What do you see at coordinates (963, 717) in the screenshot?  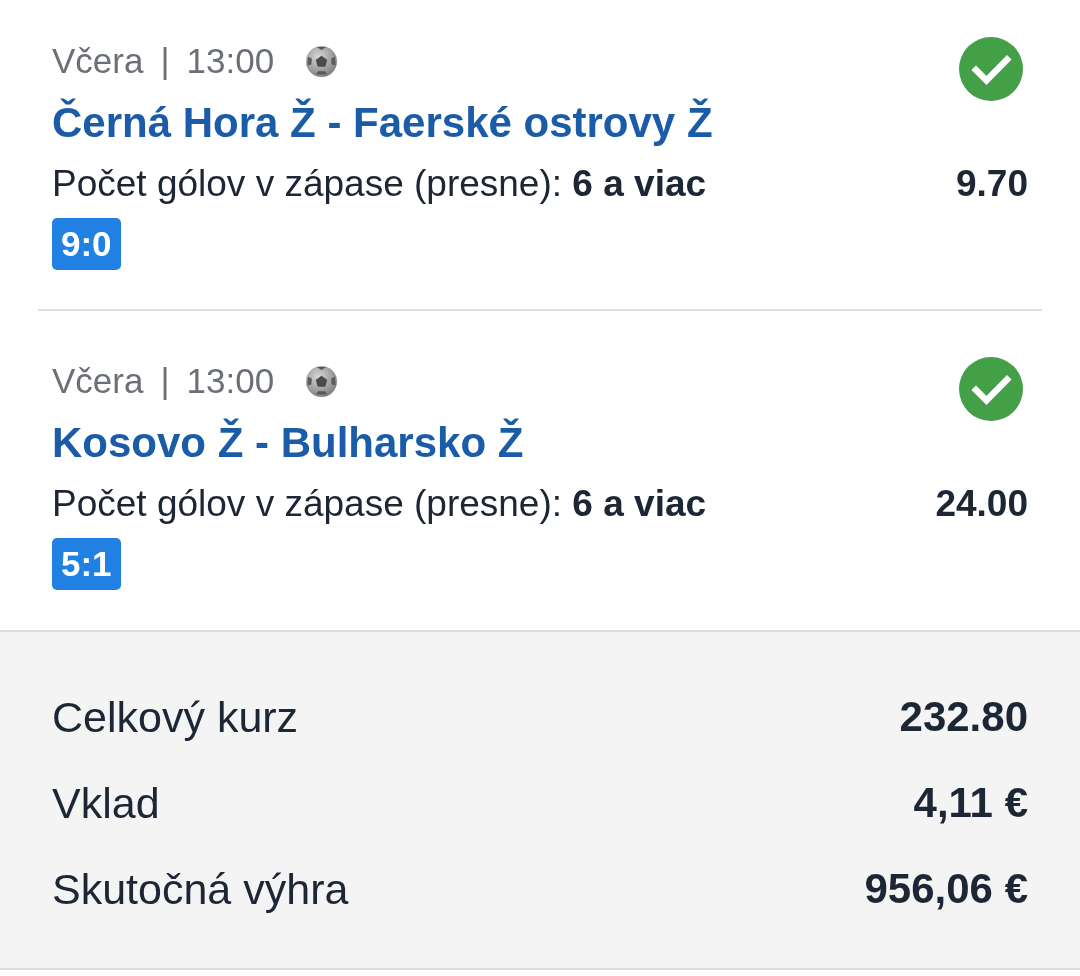 I see `summary-value: 232.80` at bounding box center [963, 717].